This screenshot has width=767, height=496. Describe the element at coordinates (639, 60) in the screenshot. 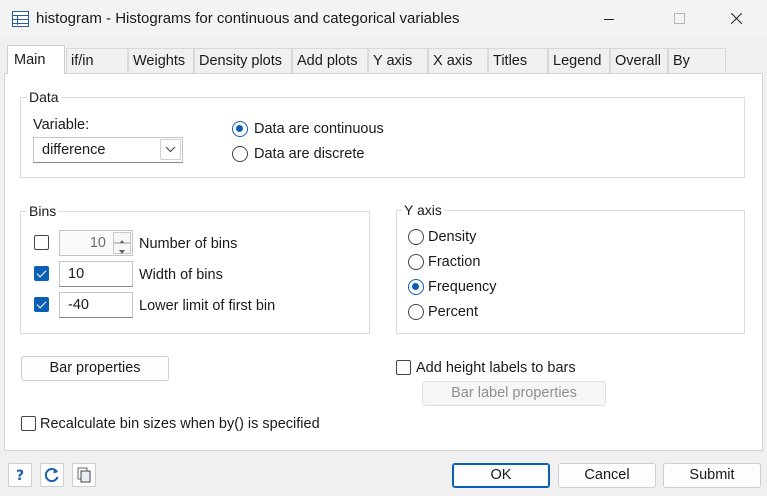

I see `tab-overall: Overall` at that location.